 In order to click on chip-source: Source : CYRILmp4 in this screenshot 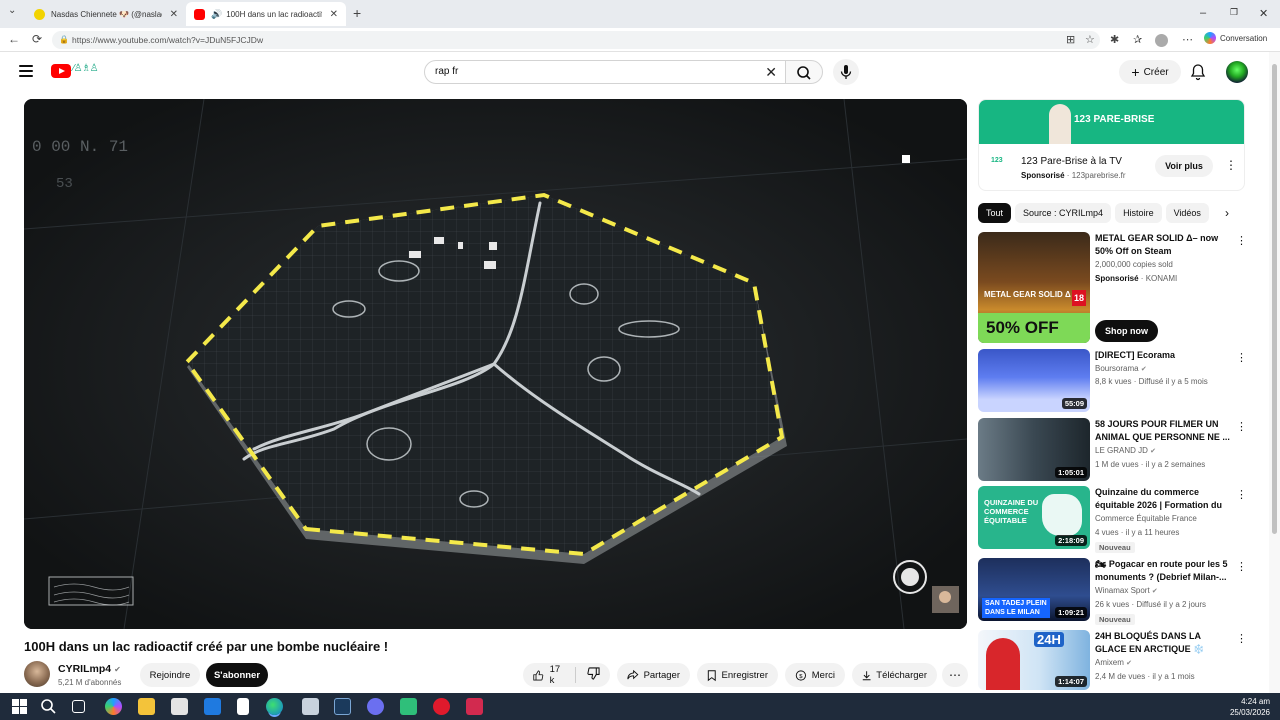, I will do `click(1063, 213)`.